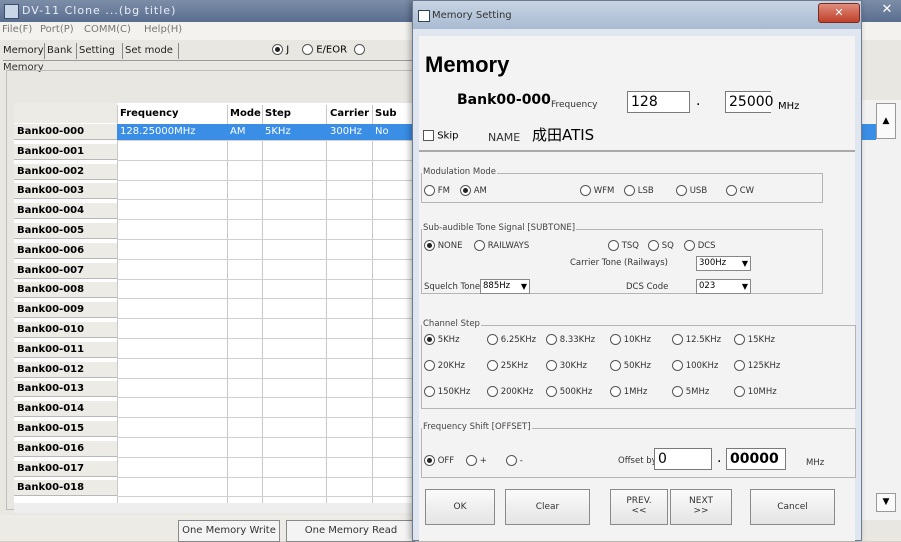 The height and width of the screenshot is (542, 901). I want to click on radio-third, so click(359, 50).